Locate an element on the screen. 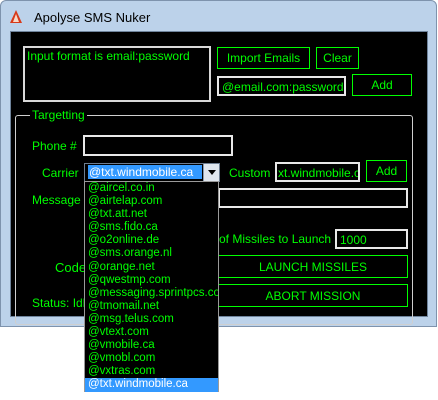  carrier-option: @orange.net is located at coordinates (151, 267).